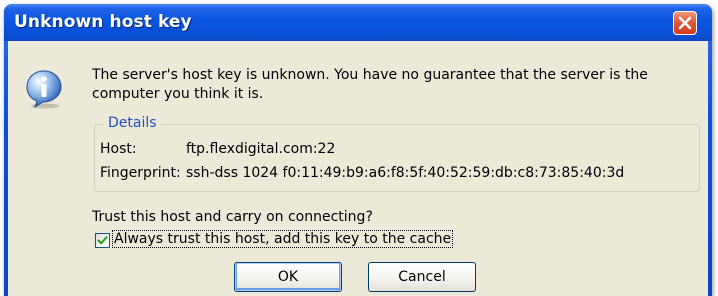  I want to click on host-label: Host:, so click(118, 149).